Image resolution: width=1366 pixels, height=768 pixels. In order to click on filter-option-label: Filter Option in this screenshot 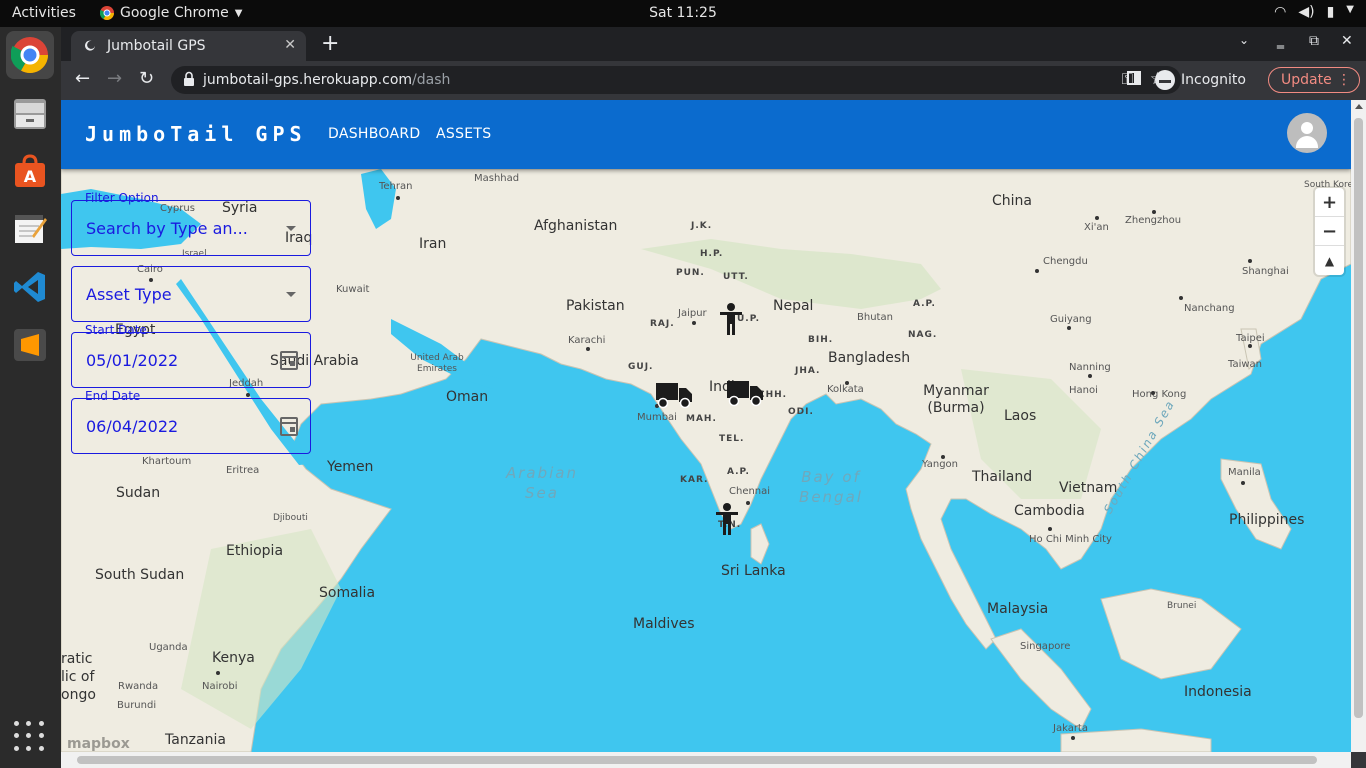, I will do `click(122, 198)`.